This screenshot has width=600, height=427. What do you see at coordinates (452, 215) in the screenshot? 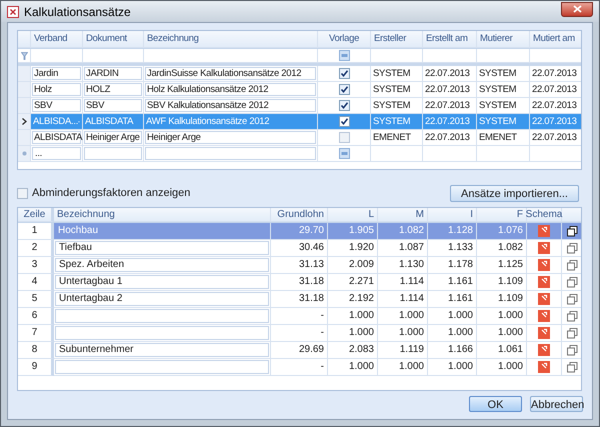
I see `column-header: I` at bounding box center [452, 215].